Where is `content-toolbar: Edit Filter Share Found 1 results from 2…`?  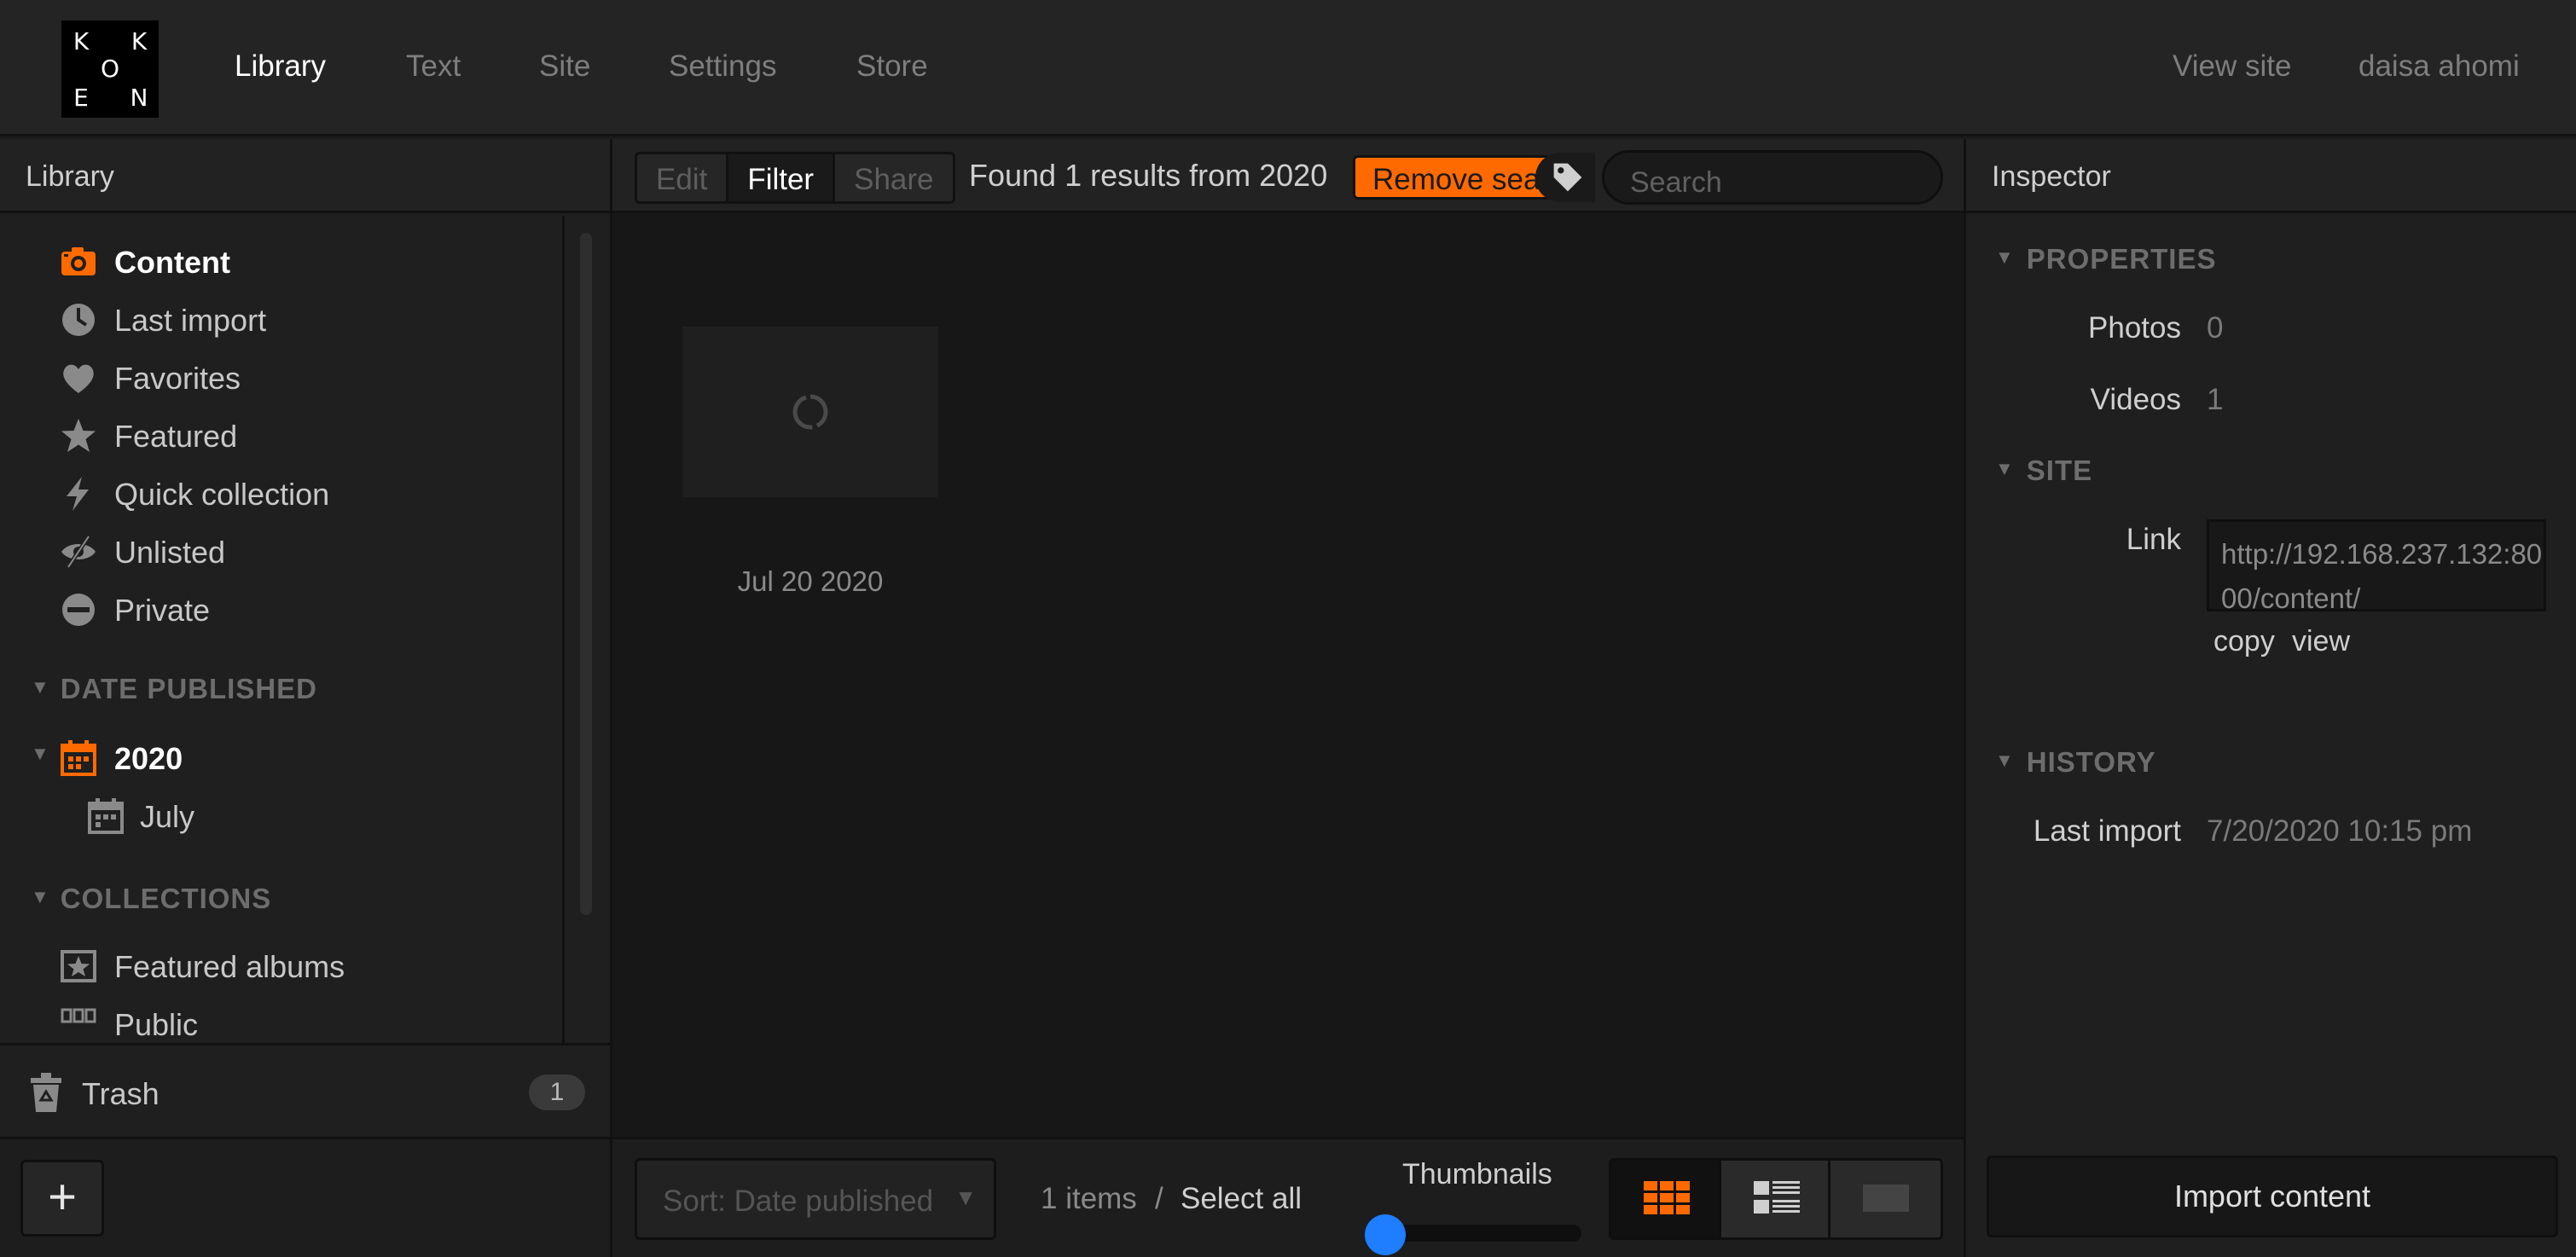 content-toolbar: Edit Filter Share Found 1 results from 2… is located at coordinates (1288, 176).